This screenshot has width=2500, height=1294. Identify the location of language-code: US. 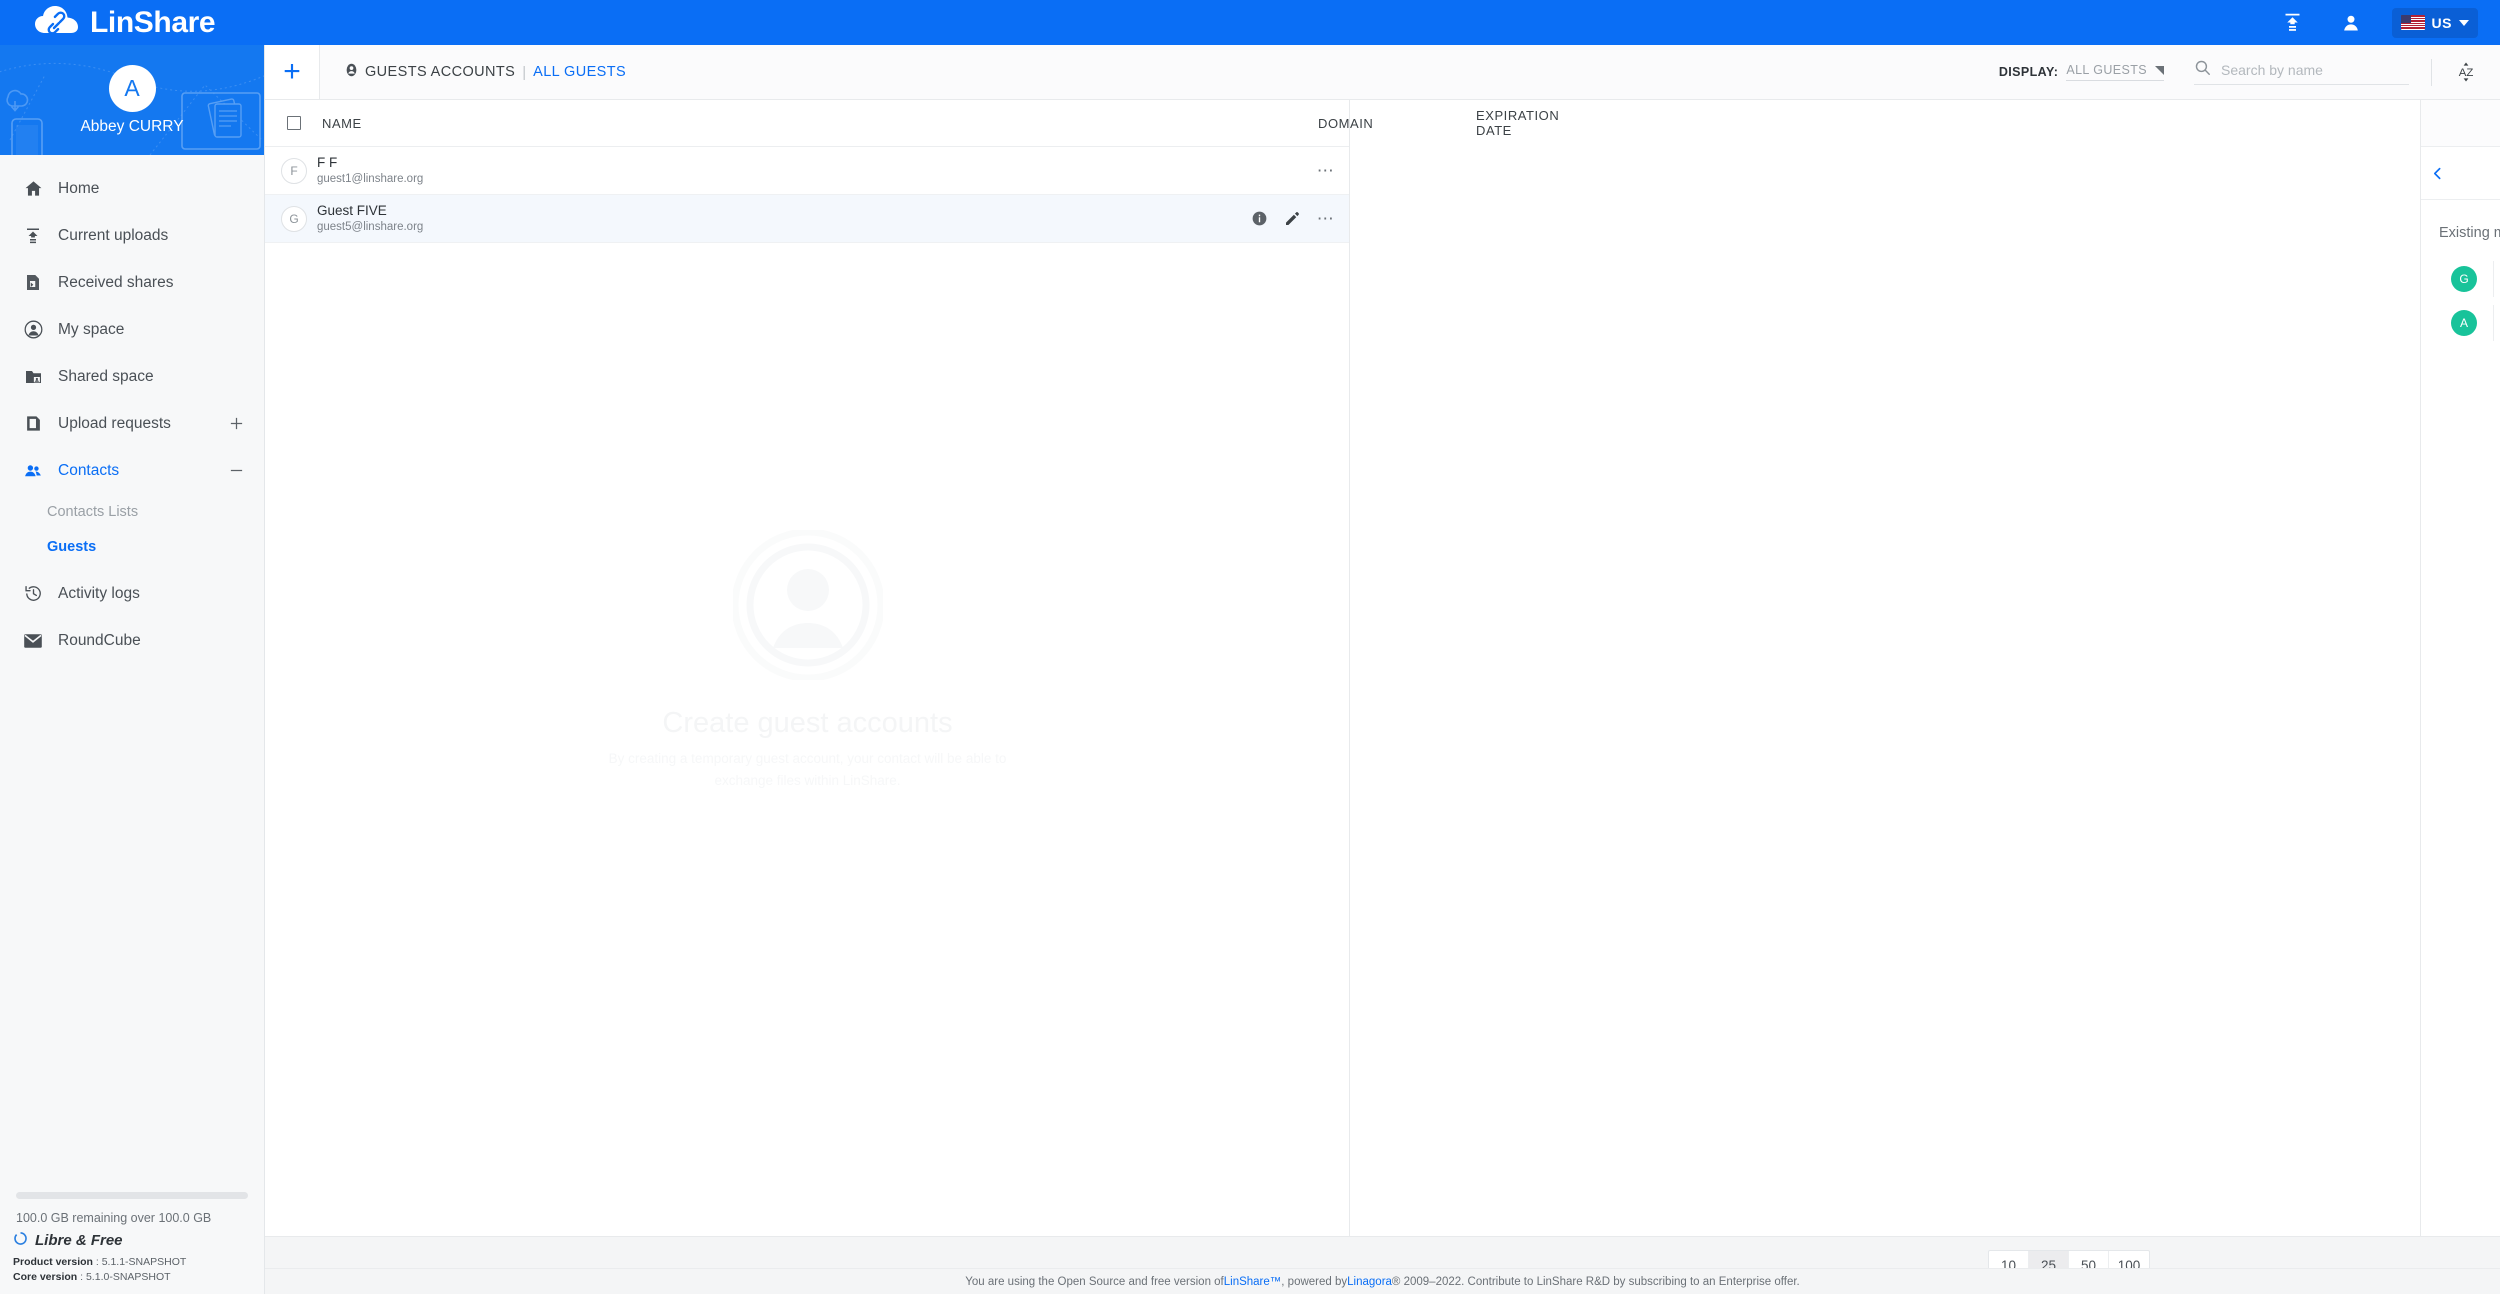
(2441, 22).